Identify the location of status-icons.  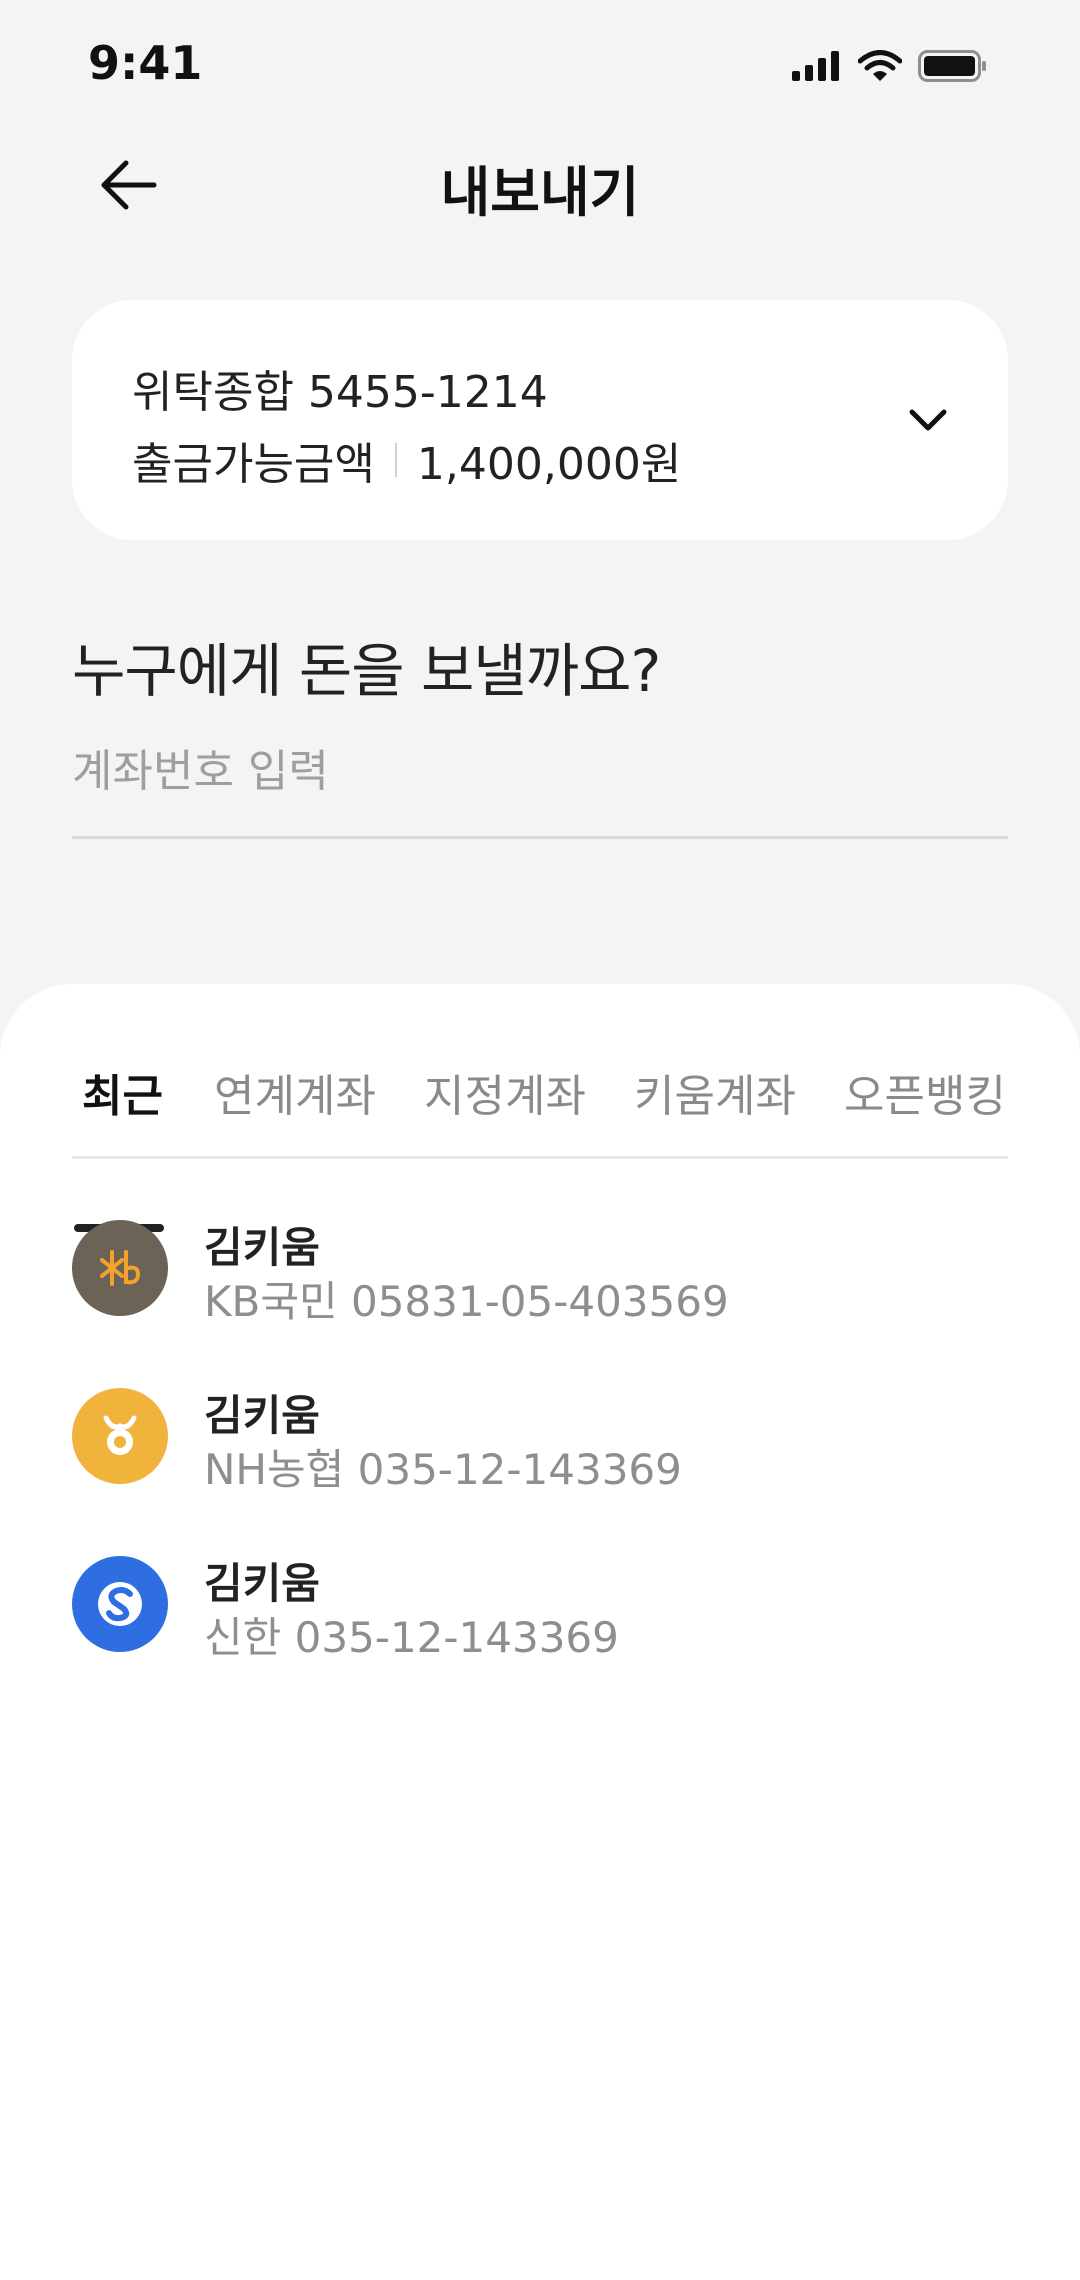
(890, 68).